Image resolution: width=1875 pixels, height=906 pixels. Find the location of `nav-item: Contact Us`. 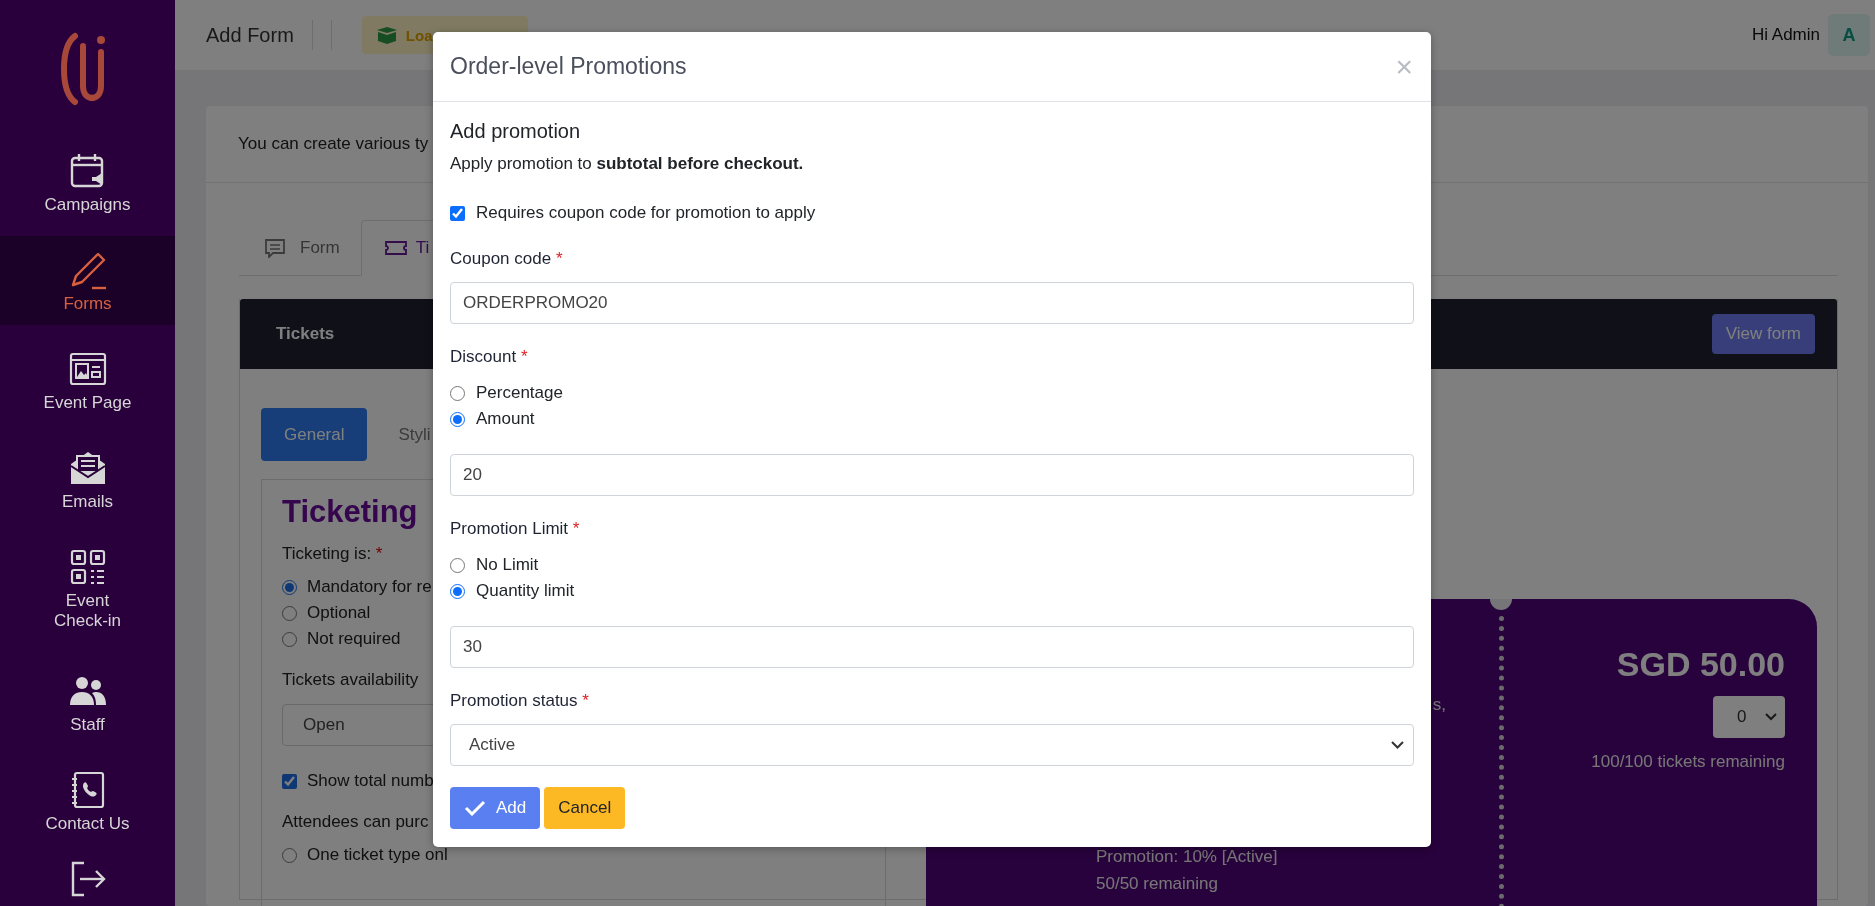

nav-item: Contact Us is located at coordinates (87, 800).